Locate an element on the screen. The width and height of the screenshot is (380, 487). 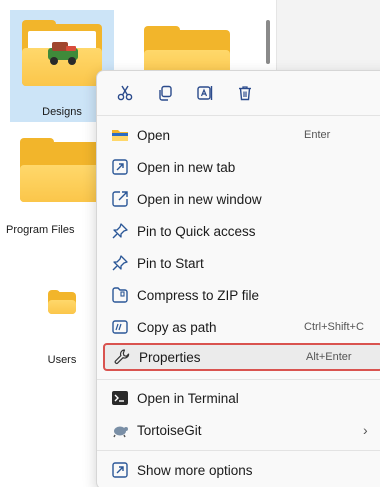
zip-icon is located at coordinates (120, 295).